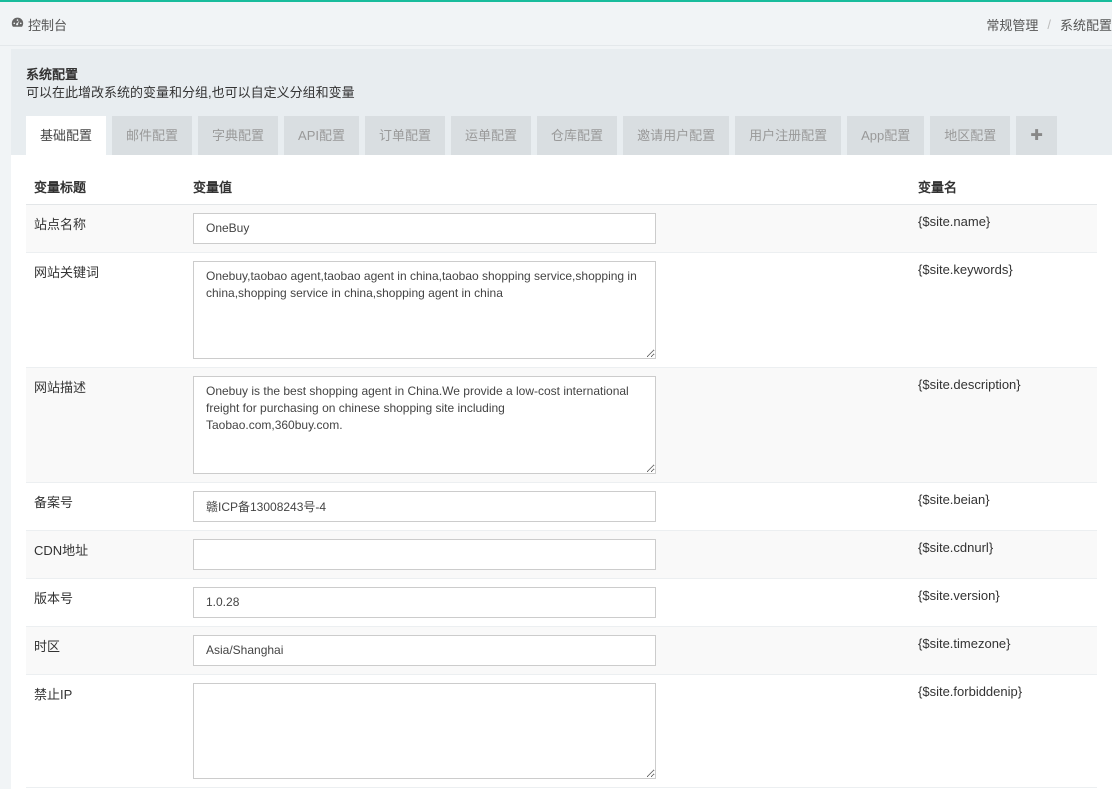  What do you see at coordinates (1003, 650) in the screenshot?
I see `row-var-name: {$site.timezone}` at bounding box center [1003, 650].